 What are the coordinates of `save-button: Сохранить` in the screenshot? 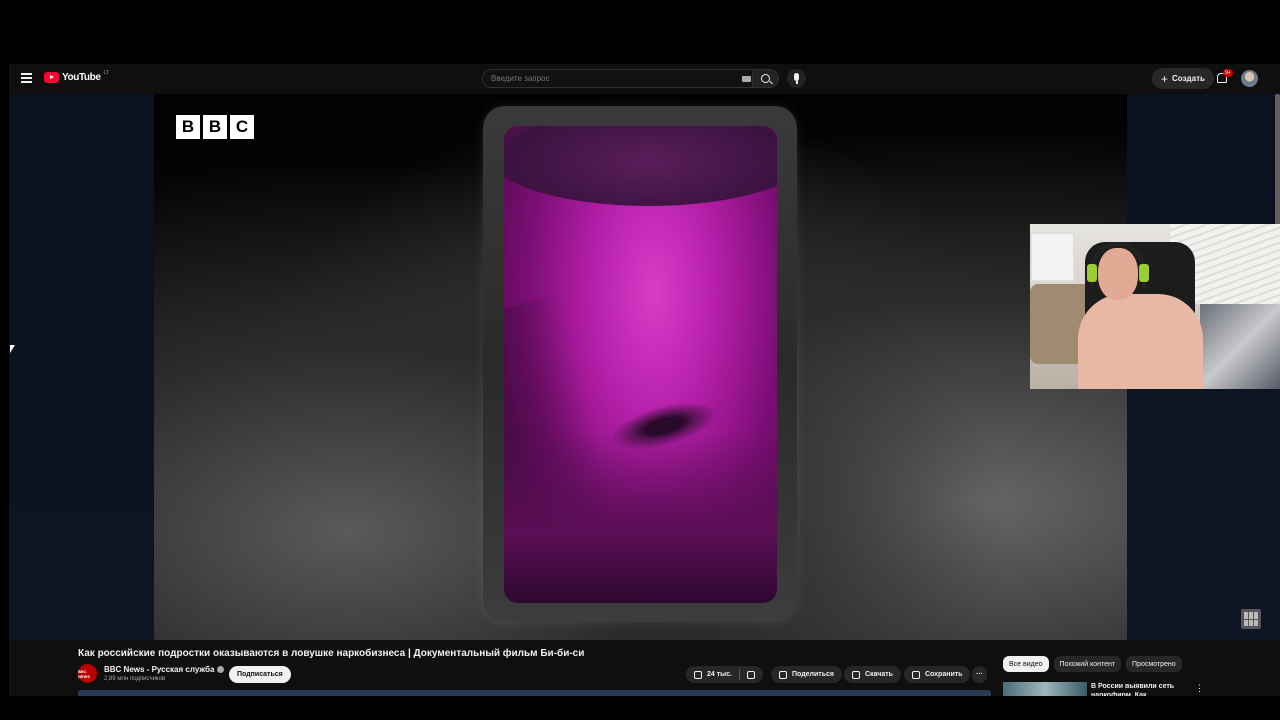 It's located at (937, 674).